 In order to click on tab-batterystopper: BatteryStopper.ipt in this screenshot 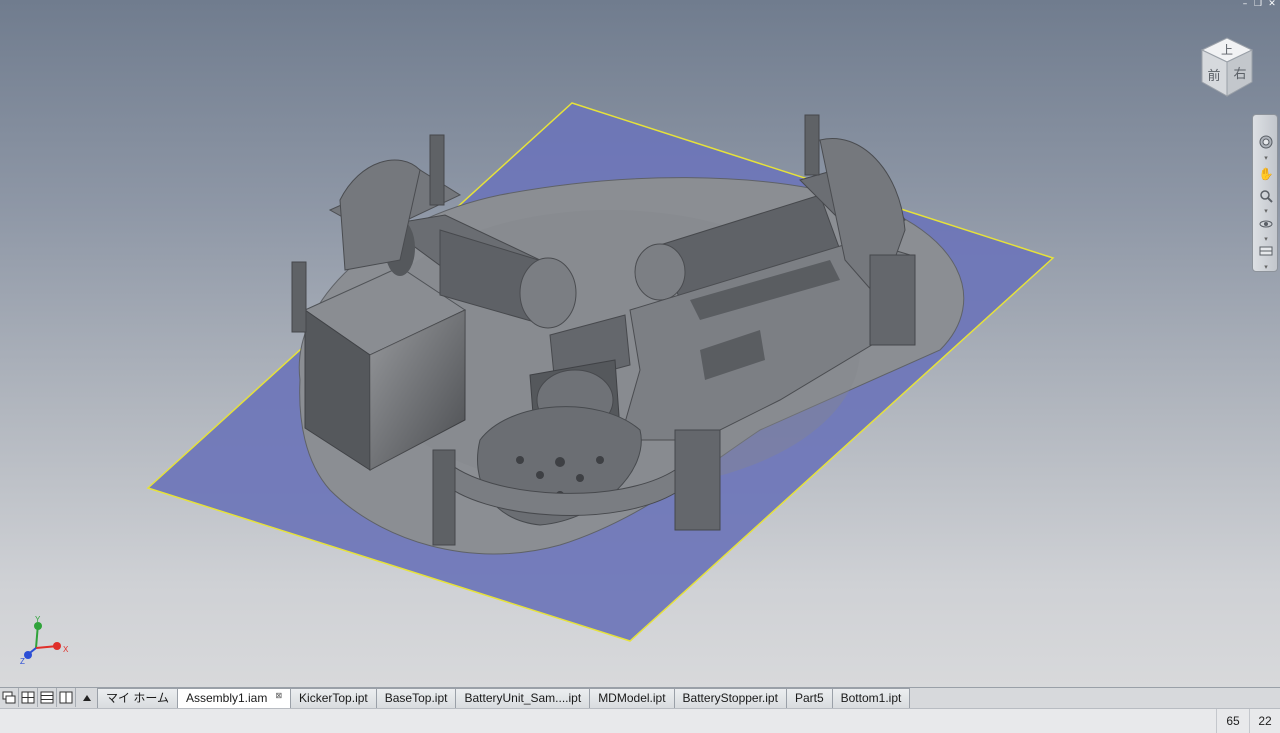, I will do `click(730, 698)`.